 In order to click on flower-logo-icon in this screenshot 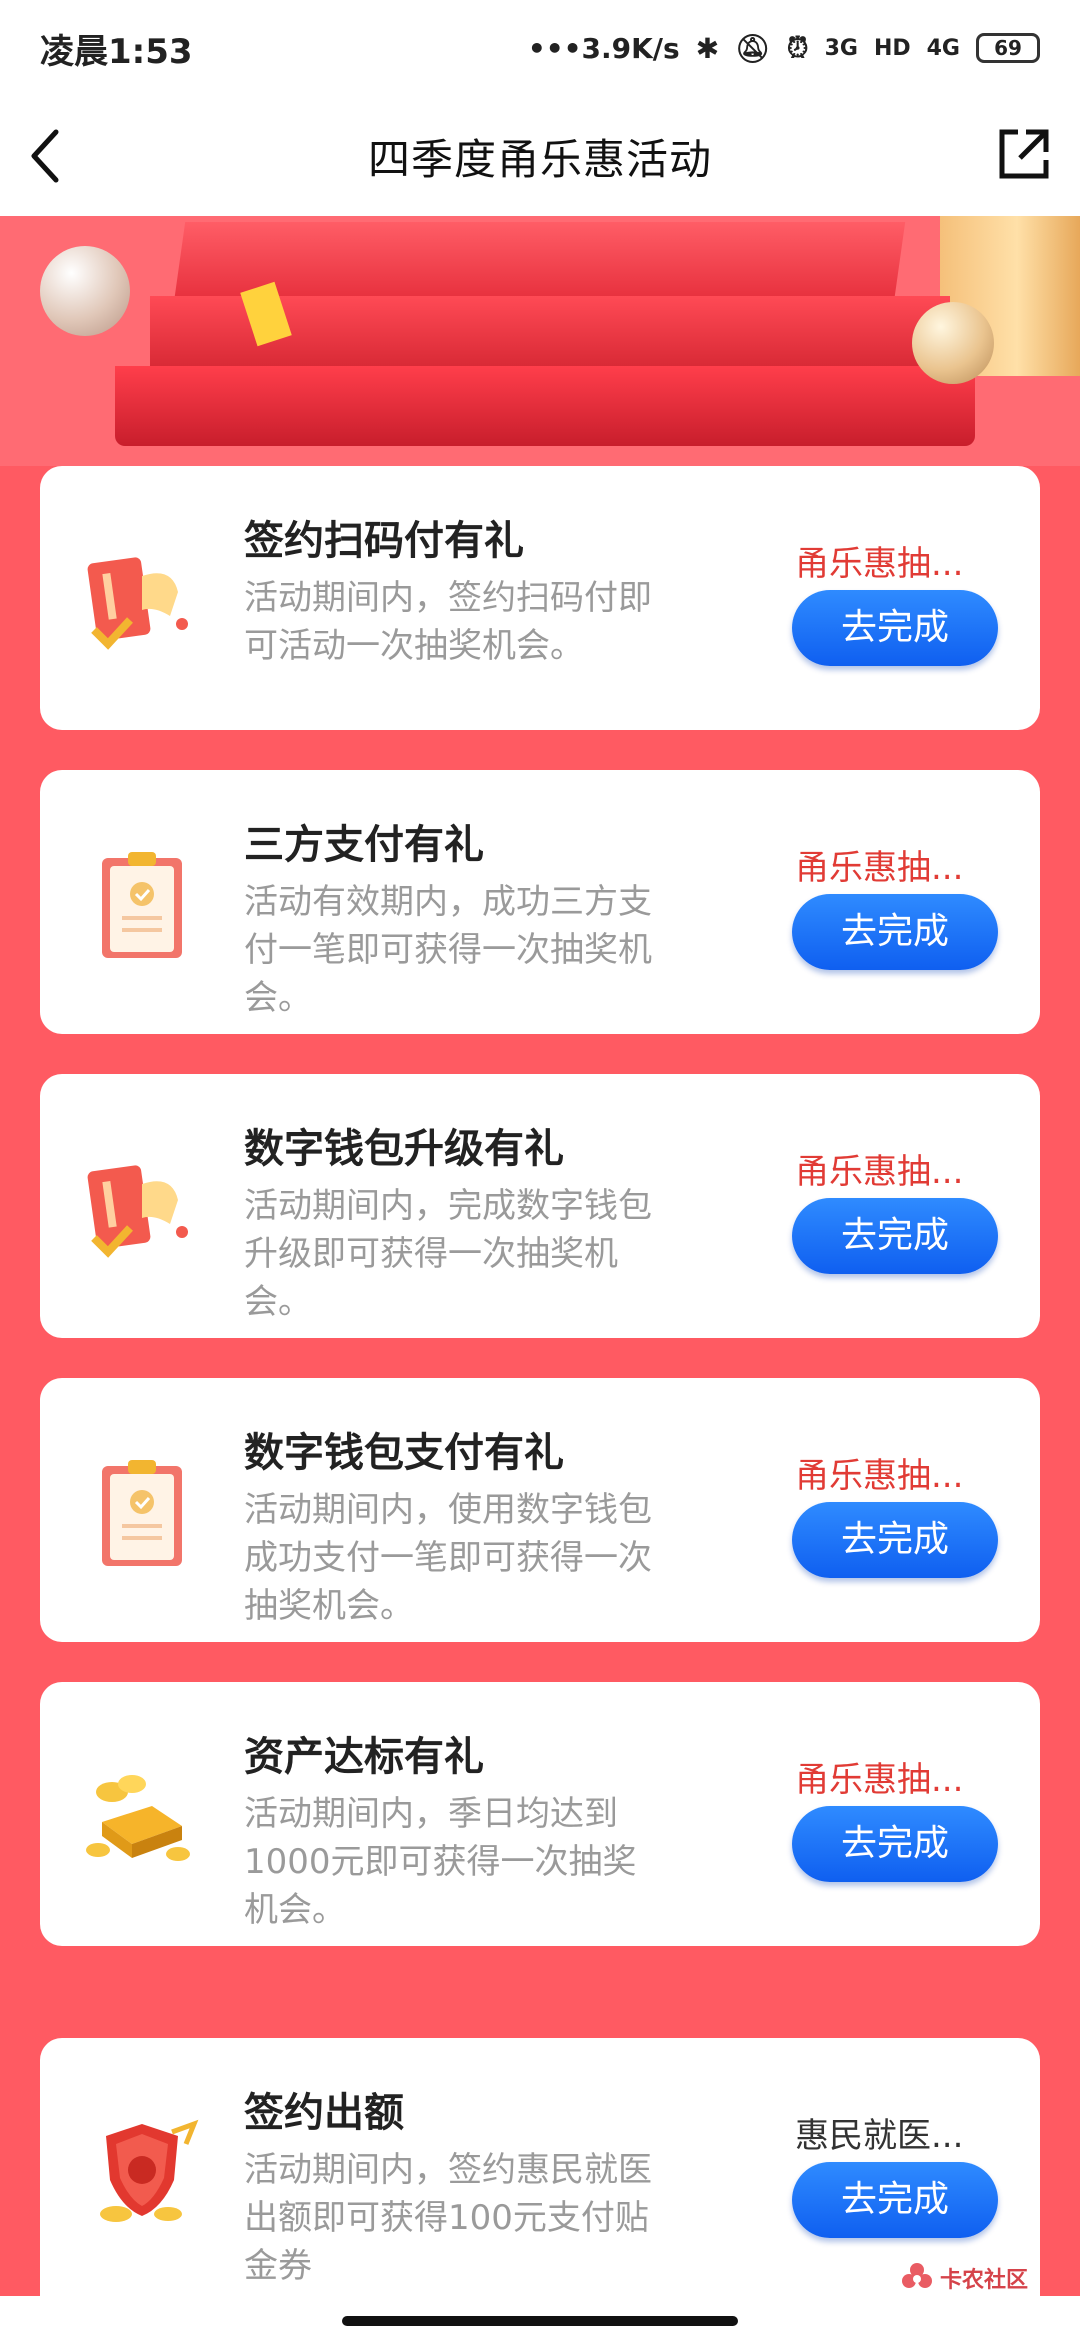, I will do `click(917, 2275)`.